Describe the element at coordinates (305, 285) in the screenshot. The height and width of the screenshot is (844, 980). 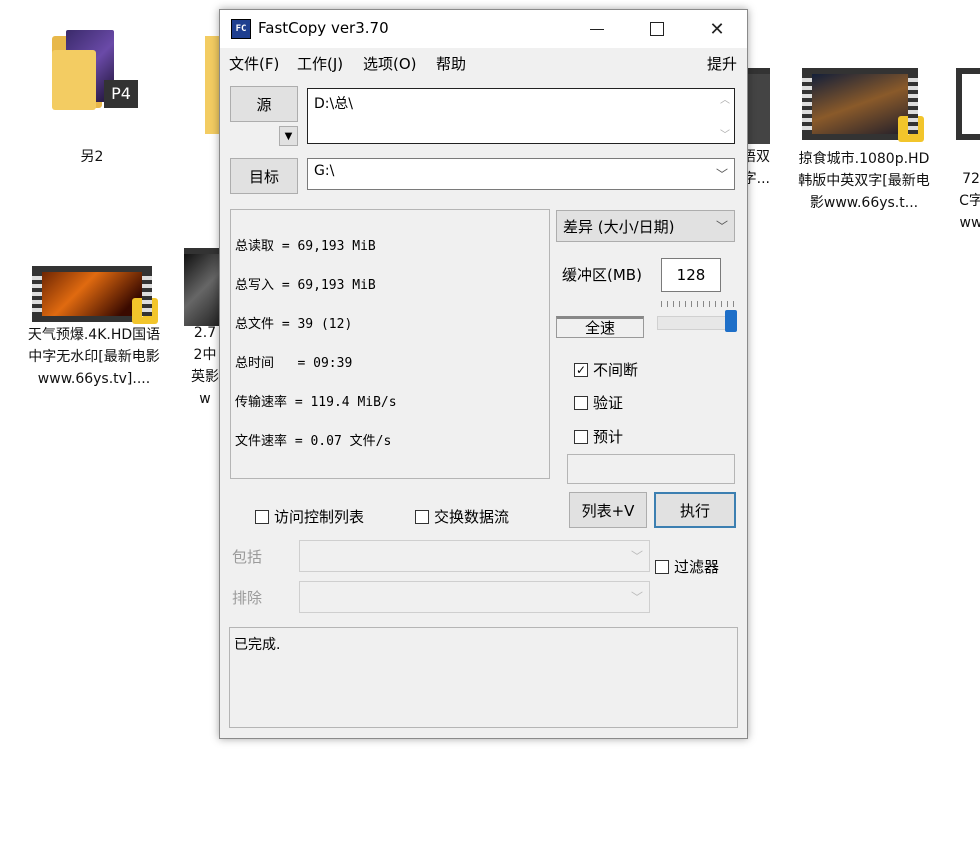
I see `stats-line: 总写入 = 69,193 MiB` at that location.